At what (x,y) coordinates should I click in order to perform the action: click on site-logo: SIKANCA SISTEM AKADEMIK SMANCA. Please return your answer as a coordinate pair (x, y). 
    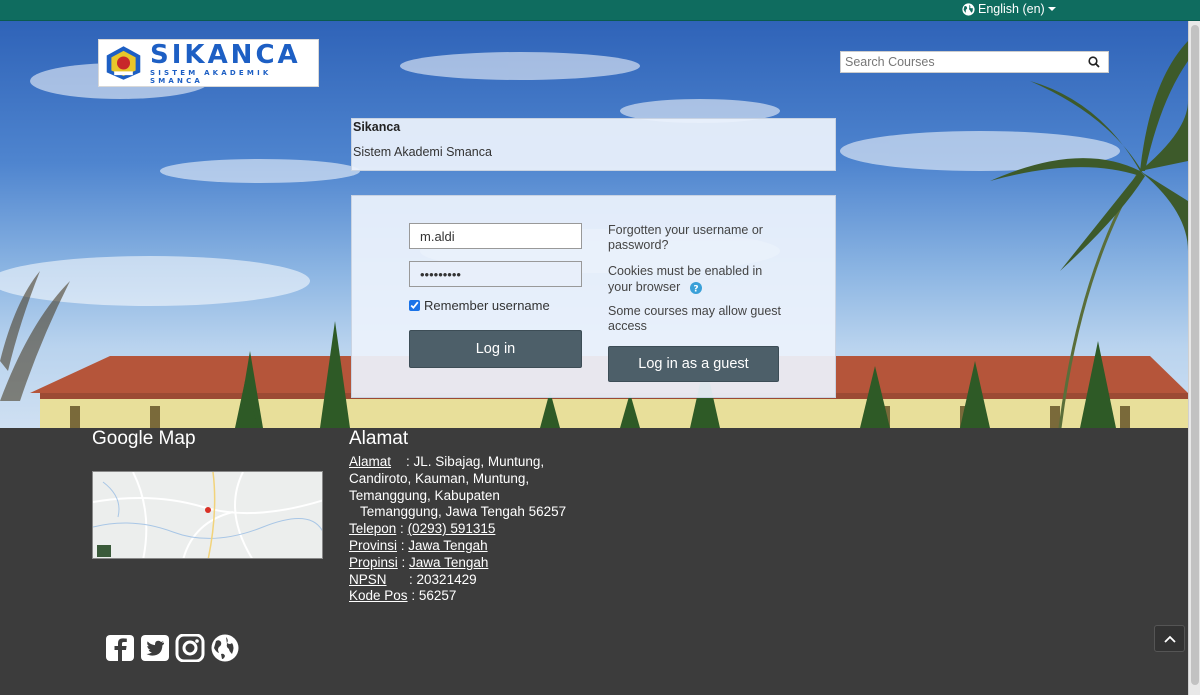
    Looking at the image, I should click on (208, 63).